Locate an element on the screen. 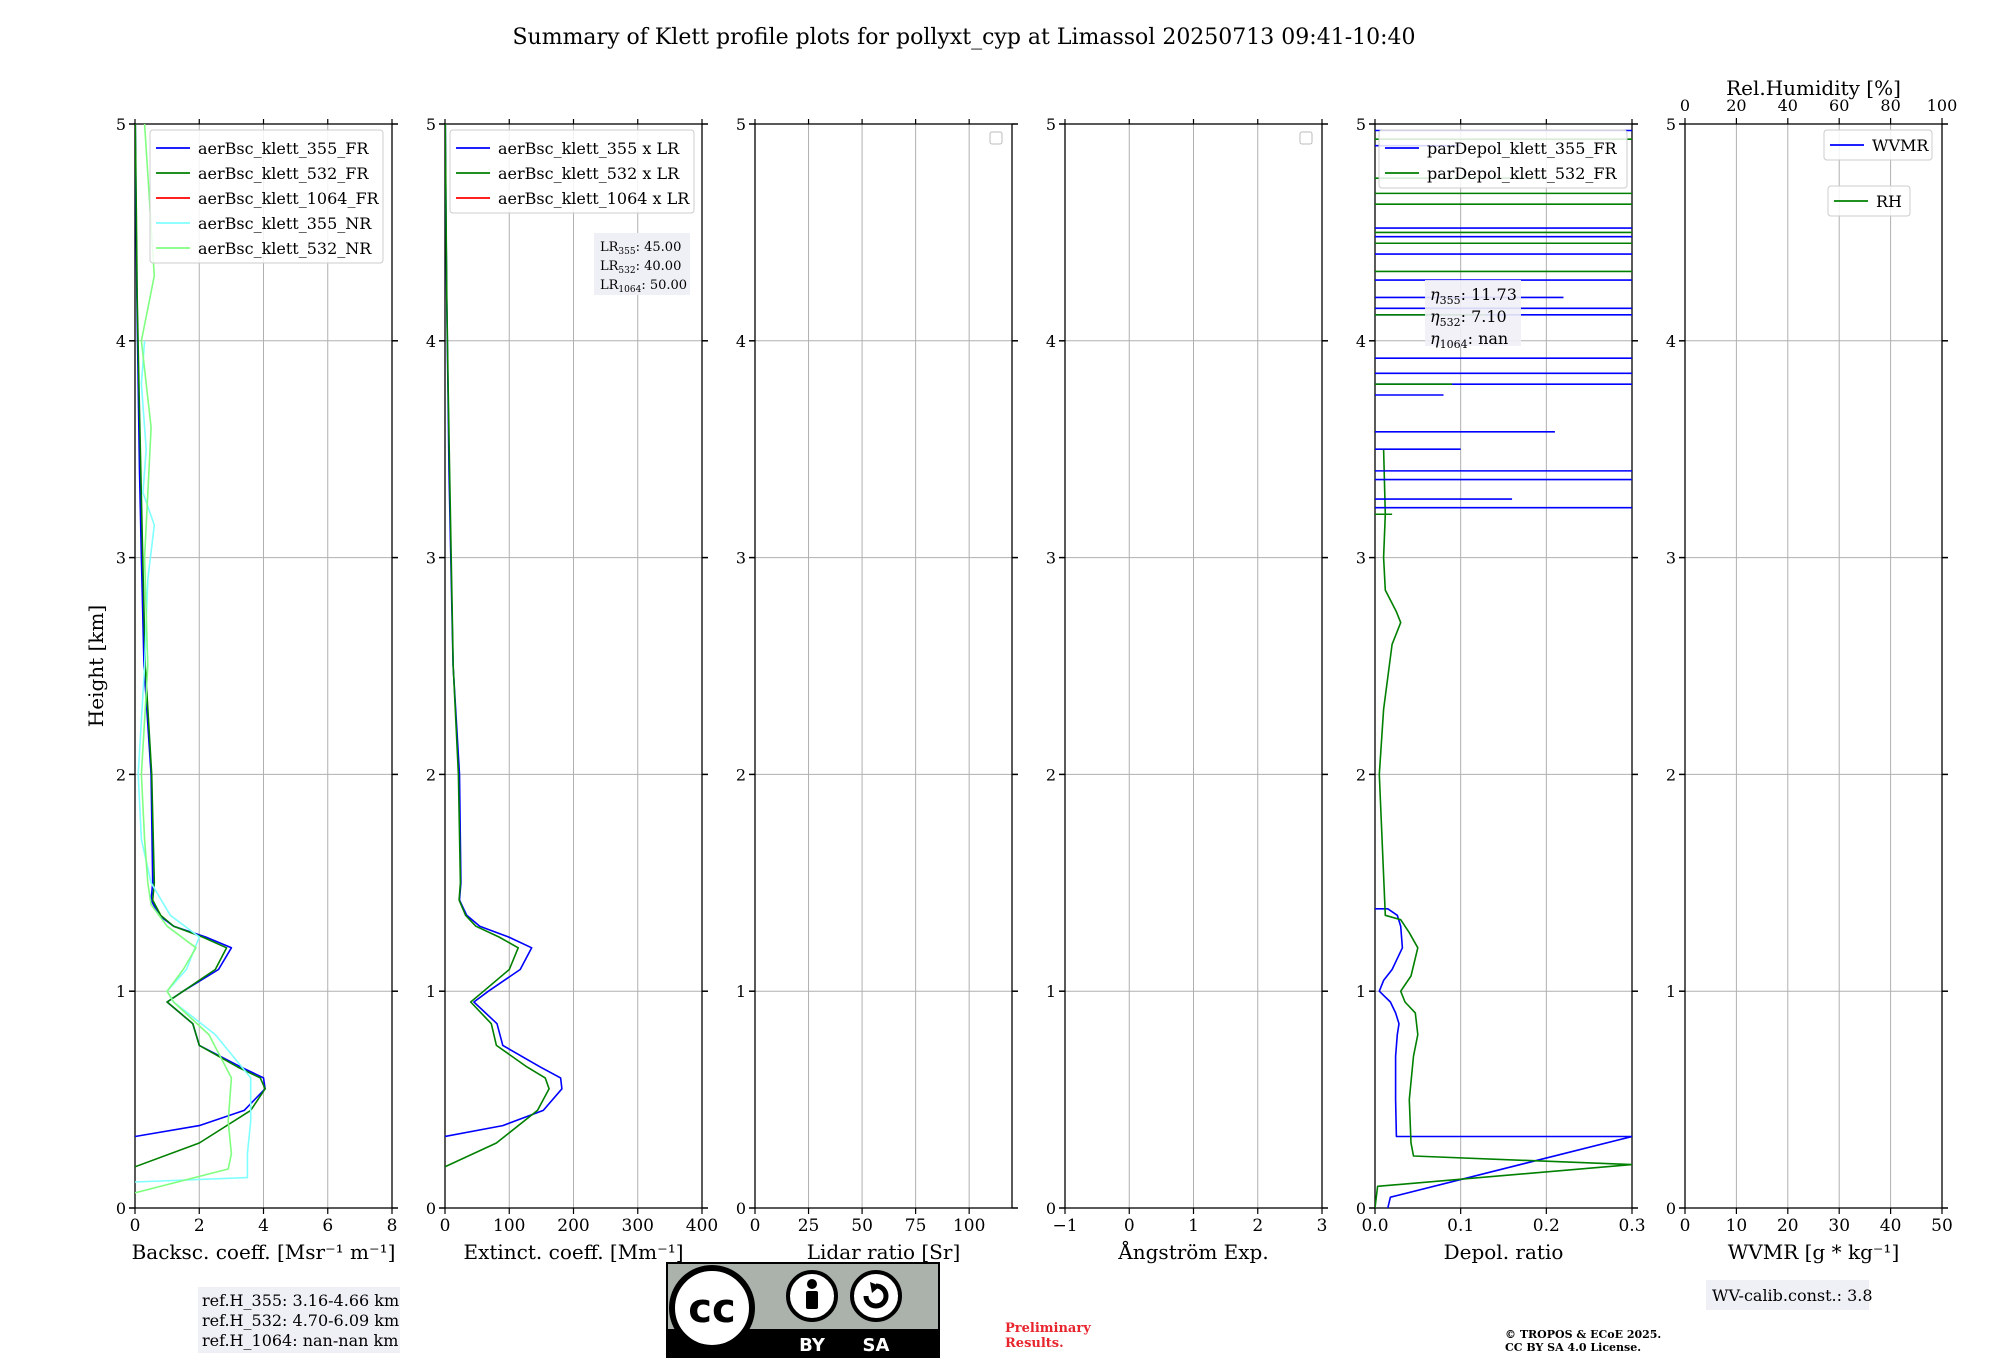 The image size is (2000, 1360). panel-lidar_ratio: 0 25 50 75 100 0 1 2 3 4 5 Lidar ratio [Sr] is located at coordinates (877, 689).